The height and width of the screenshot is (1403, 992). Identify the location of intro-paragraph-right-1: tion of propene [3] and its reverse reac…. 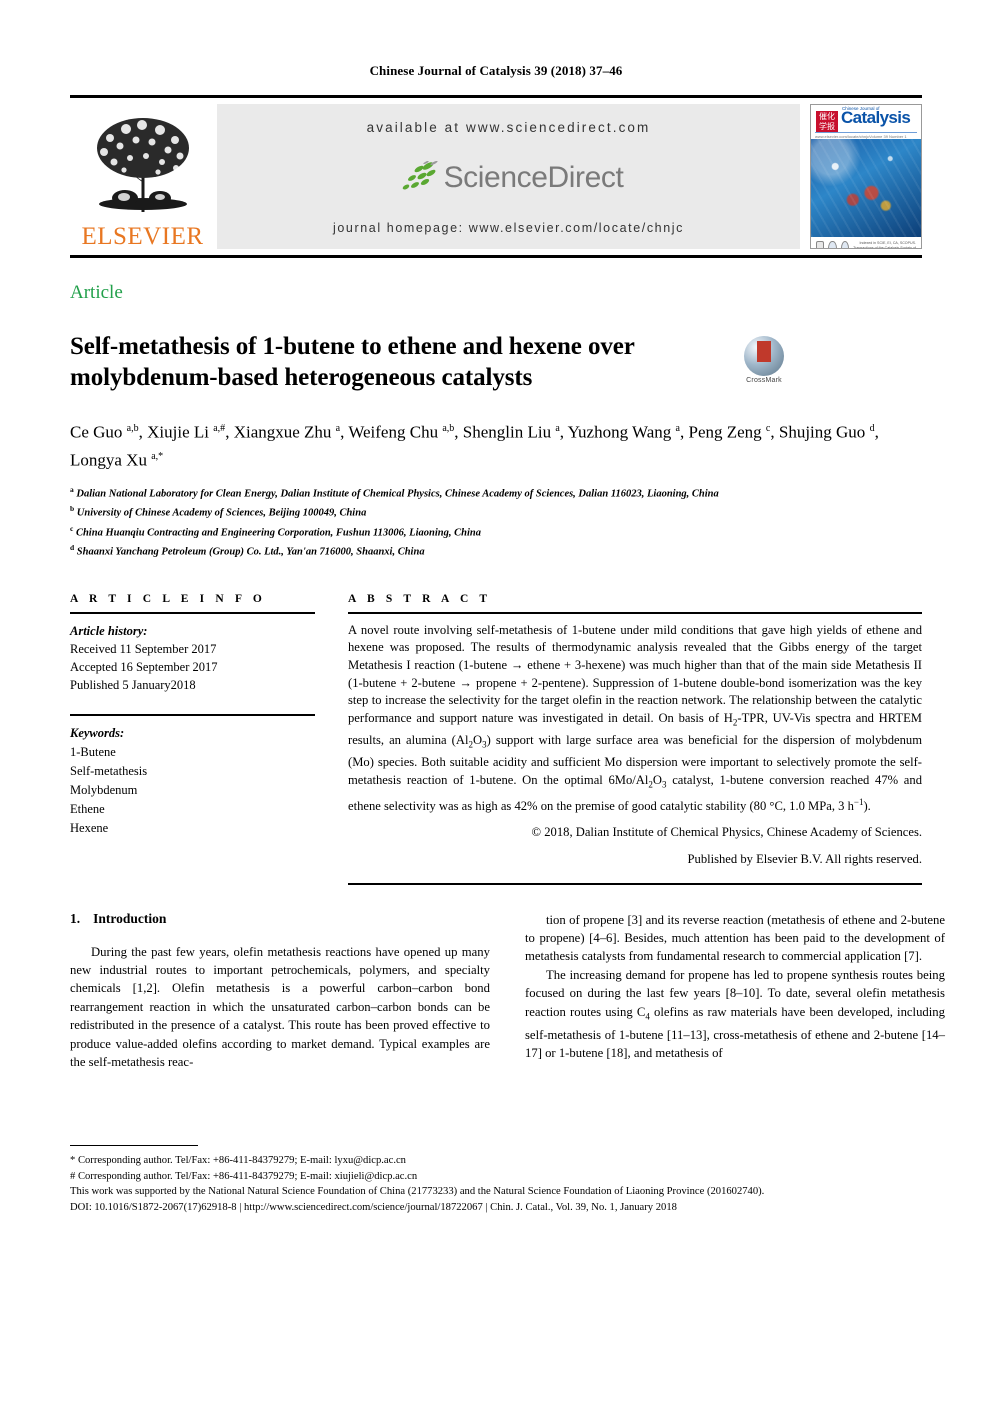
(735, 938).